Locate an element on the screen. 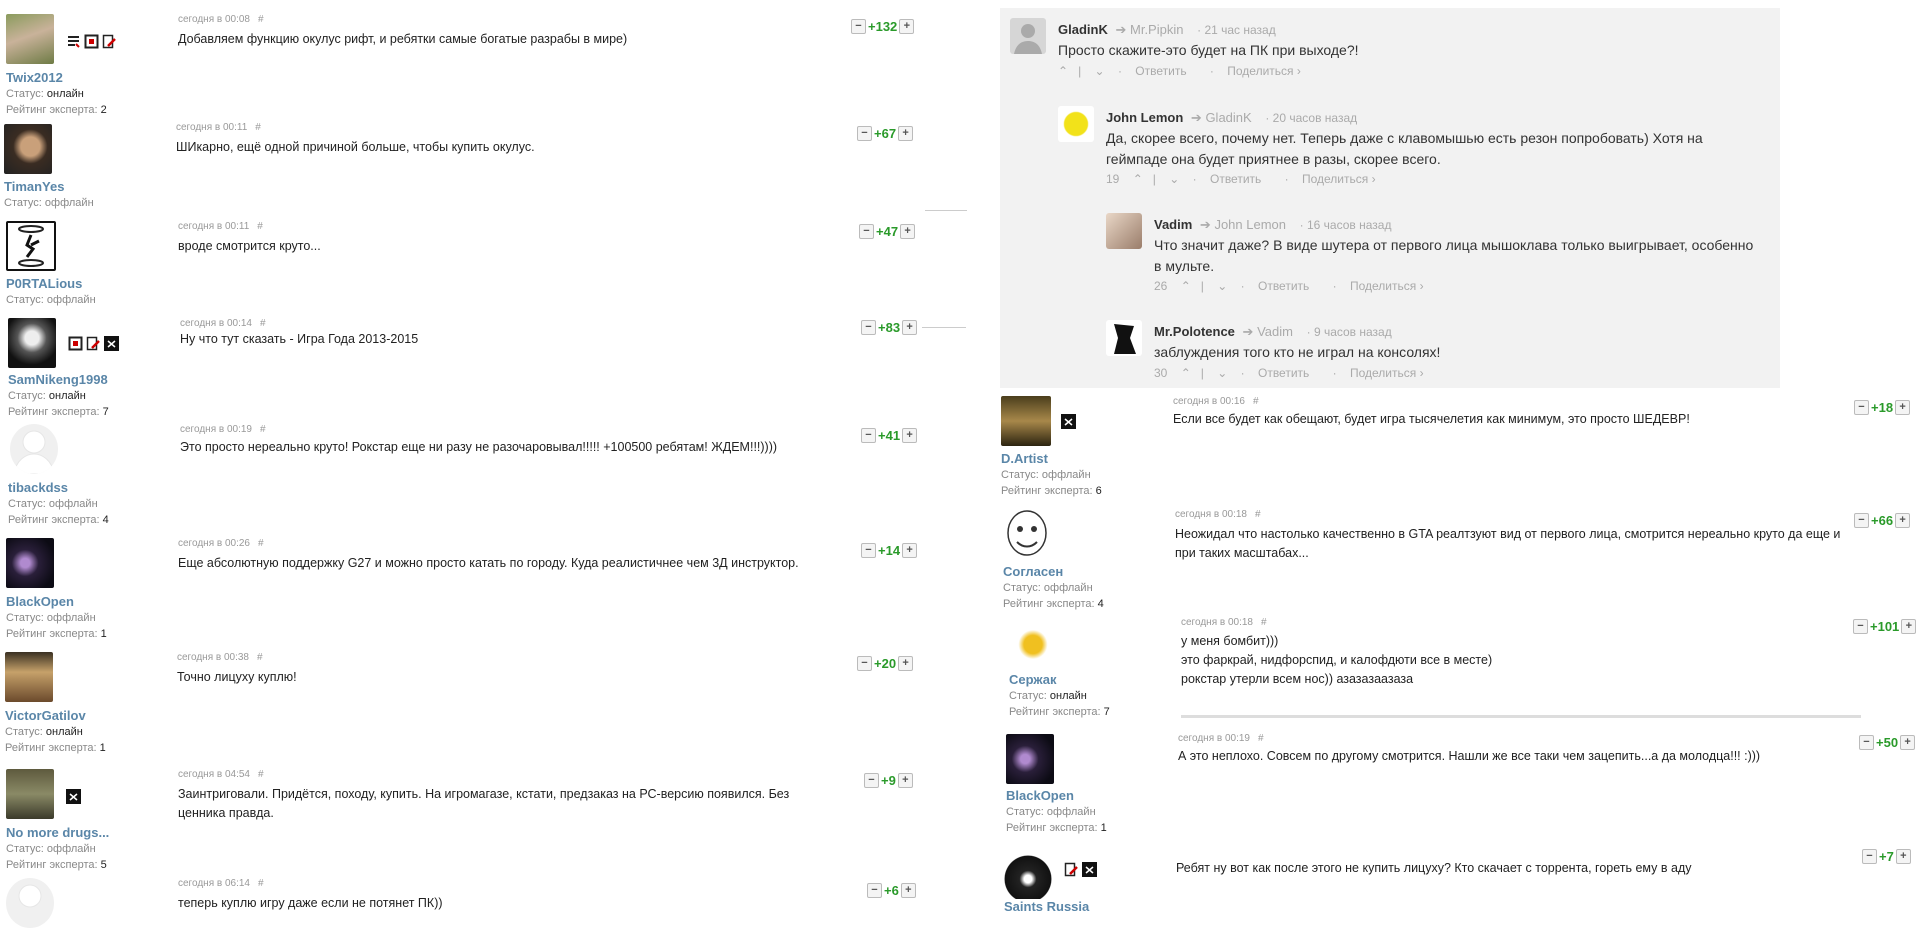 This screenshot has height=928, width=1926. reply-to-link: ➔ GladinK is located at coordinates (1221, 117).